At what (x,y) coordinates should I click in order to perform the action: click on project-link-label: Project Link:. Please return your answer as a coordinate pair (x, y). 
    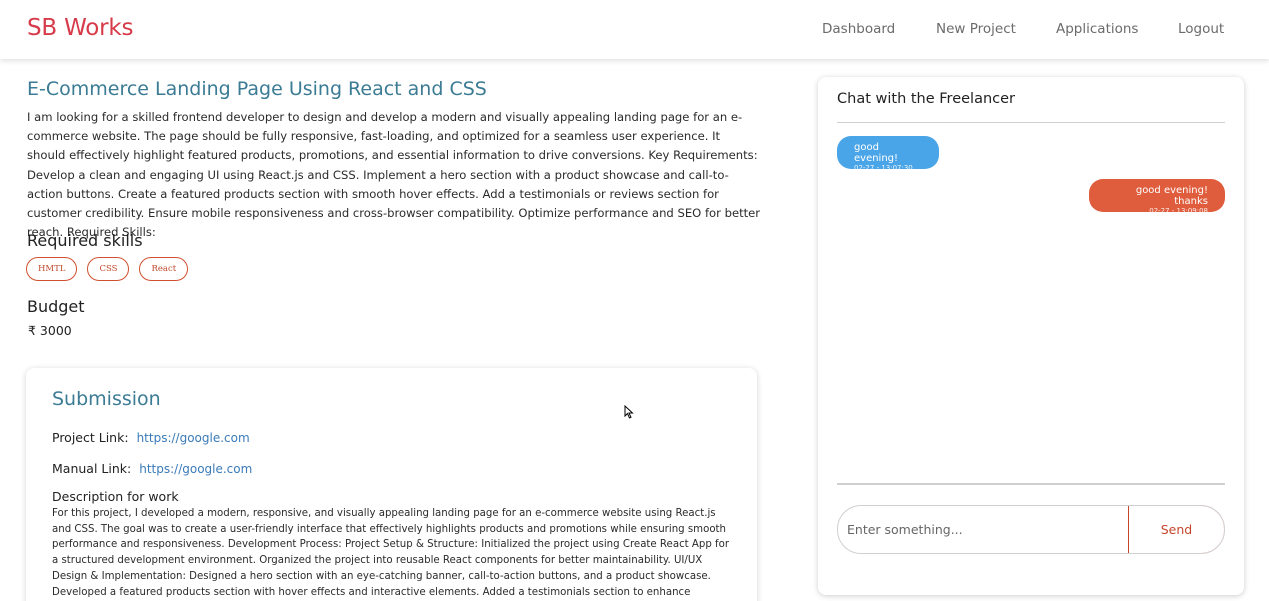
    Looking at the image, I should click on (90, 437).